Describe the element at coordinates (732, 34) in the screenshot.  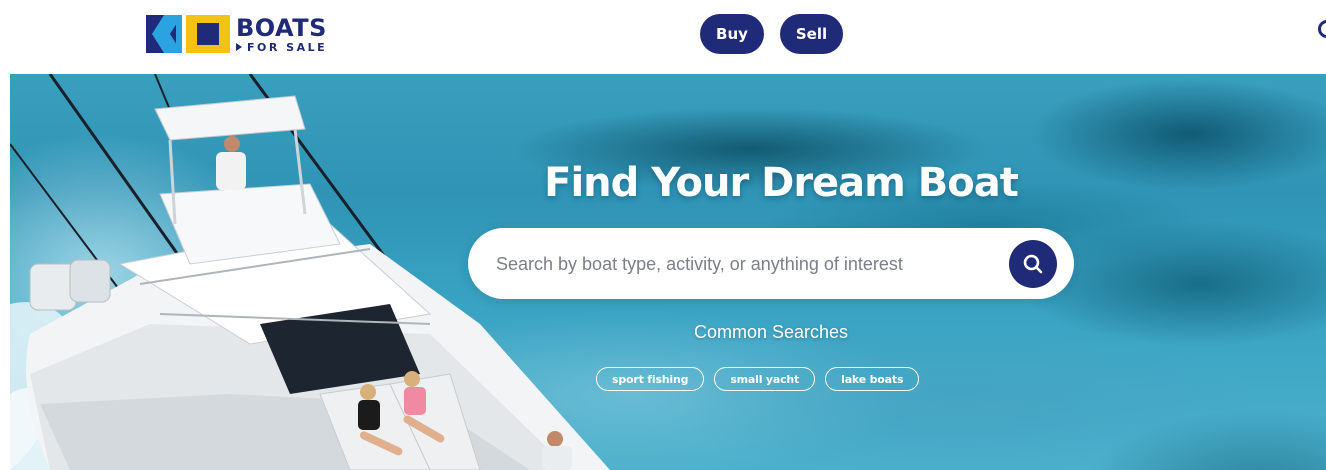
I see `buy-button: Buy` at that location.